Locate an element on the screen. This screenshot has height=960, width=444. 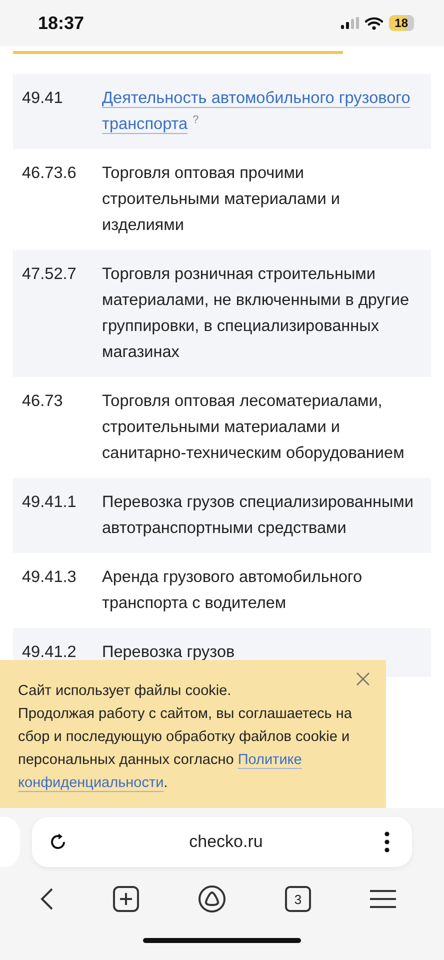
activity-name: Торговля оптовая прочими строительными материалами и изделиями is located at coordinates (221, 199).